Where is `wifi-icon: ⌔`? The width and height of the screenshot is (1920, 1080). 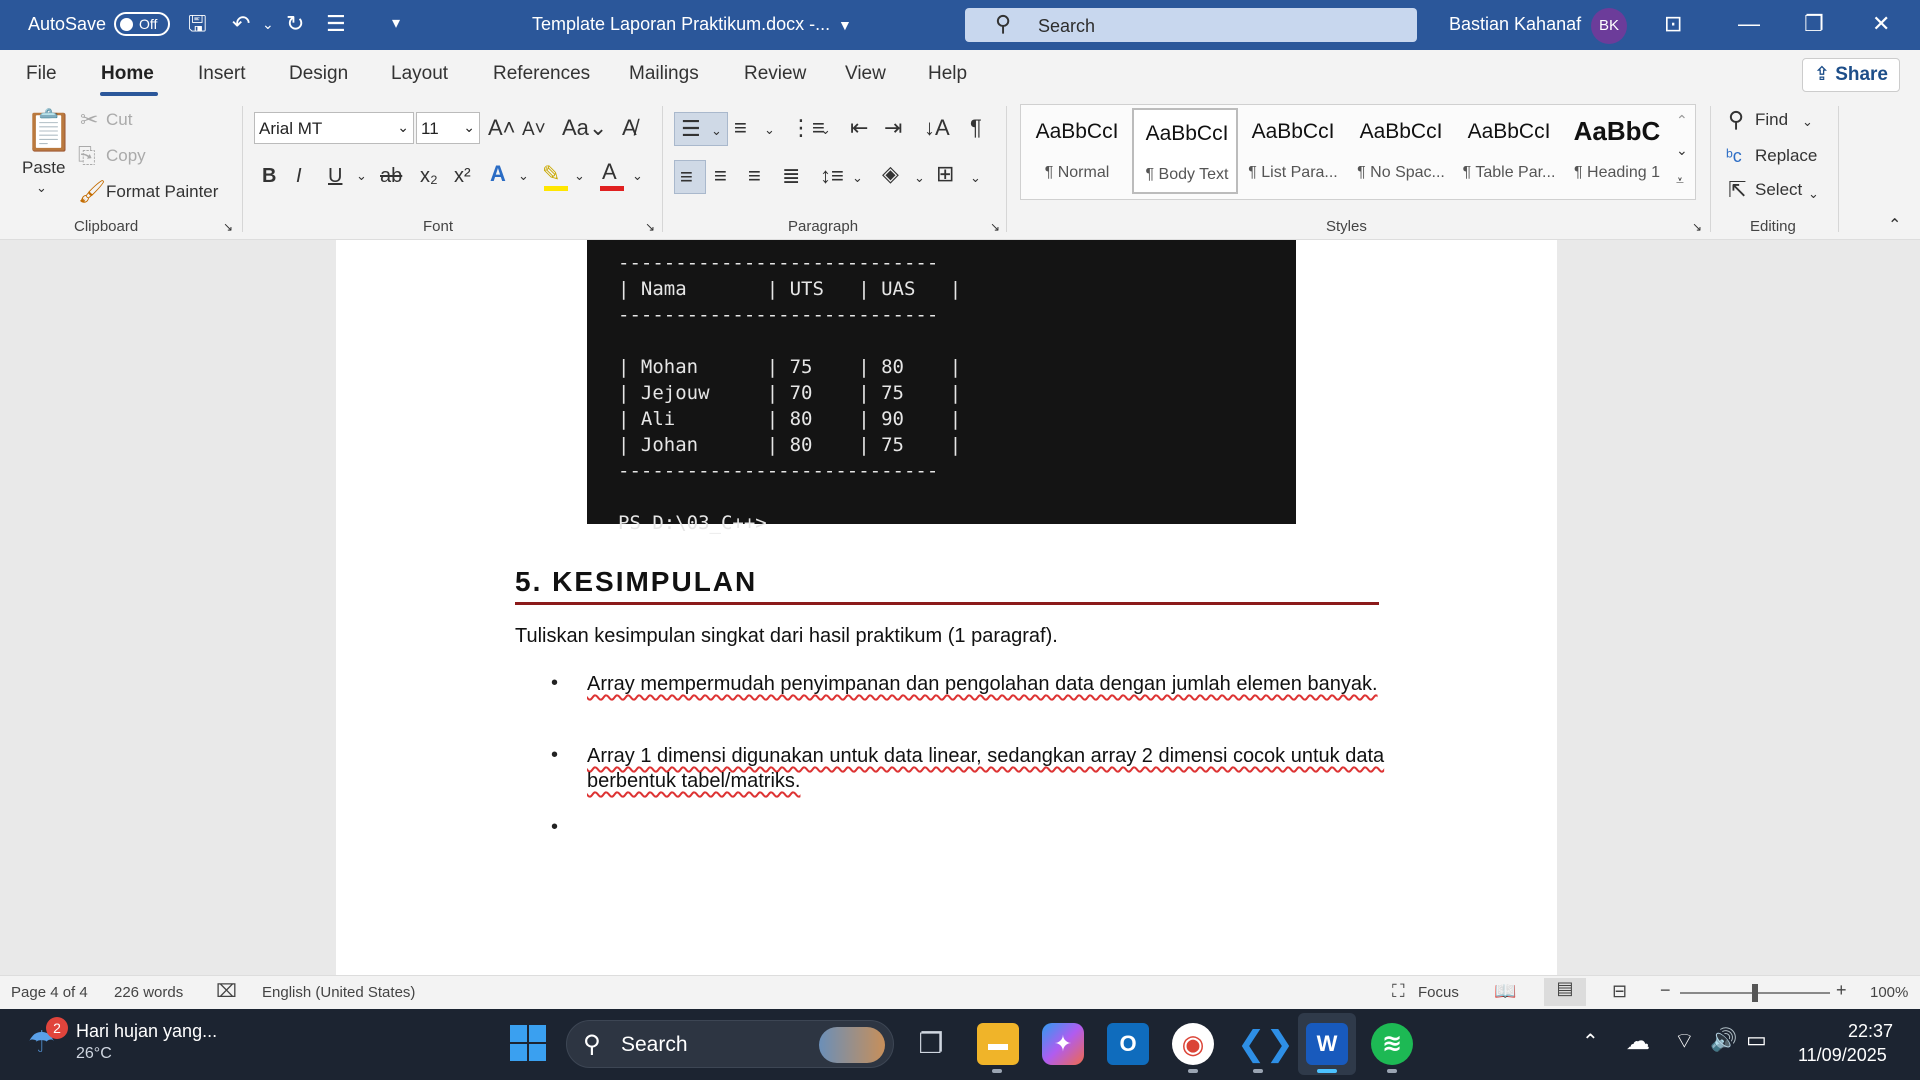 wifi-icon: ⌔ is located at coordinates (1684, 1041).